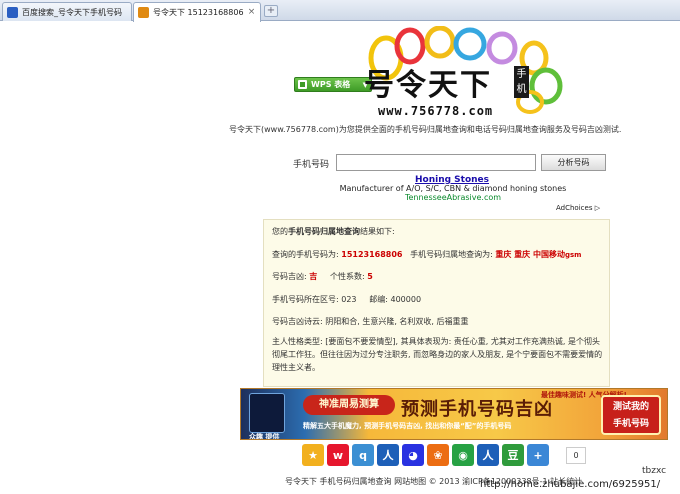 This screenshot has height=494, width=680. What do you see at coordinates (538, 455) in the screenshot?
I see `more-share-icon: +` at bounding box center [538, 455].